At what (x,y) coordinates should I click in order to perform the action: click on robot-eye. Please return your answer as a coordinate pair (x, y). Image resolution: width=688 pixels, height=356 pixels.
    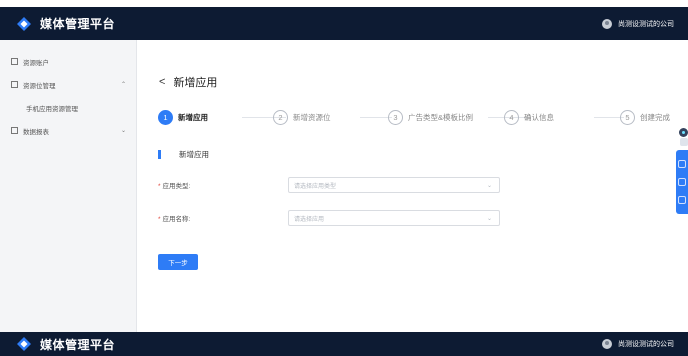
    Looking at the image, I should click on (683, 132).